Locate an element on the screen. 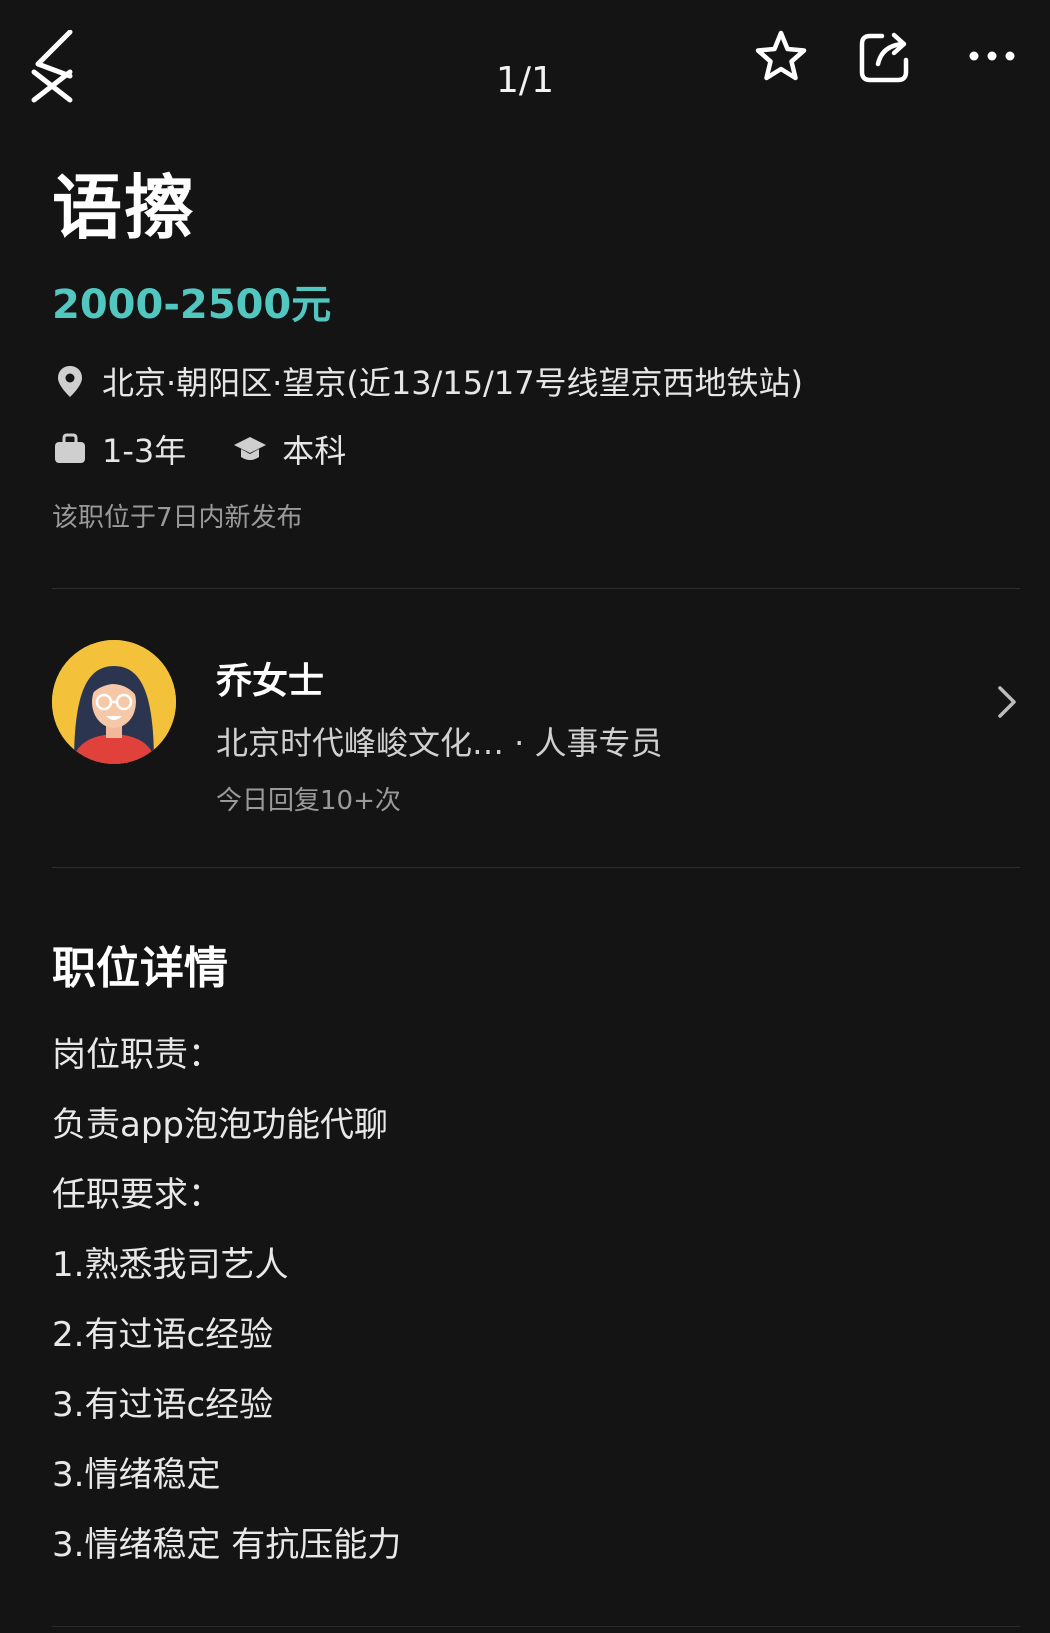 The height and width of the screenshot is (1633, 1050). salary-range: 2000-2500元 is located at coordinates (192, 305).